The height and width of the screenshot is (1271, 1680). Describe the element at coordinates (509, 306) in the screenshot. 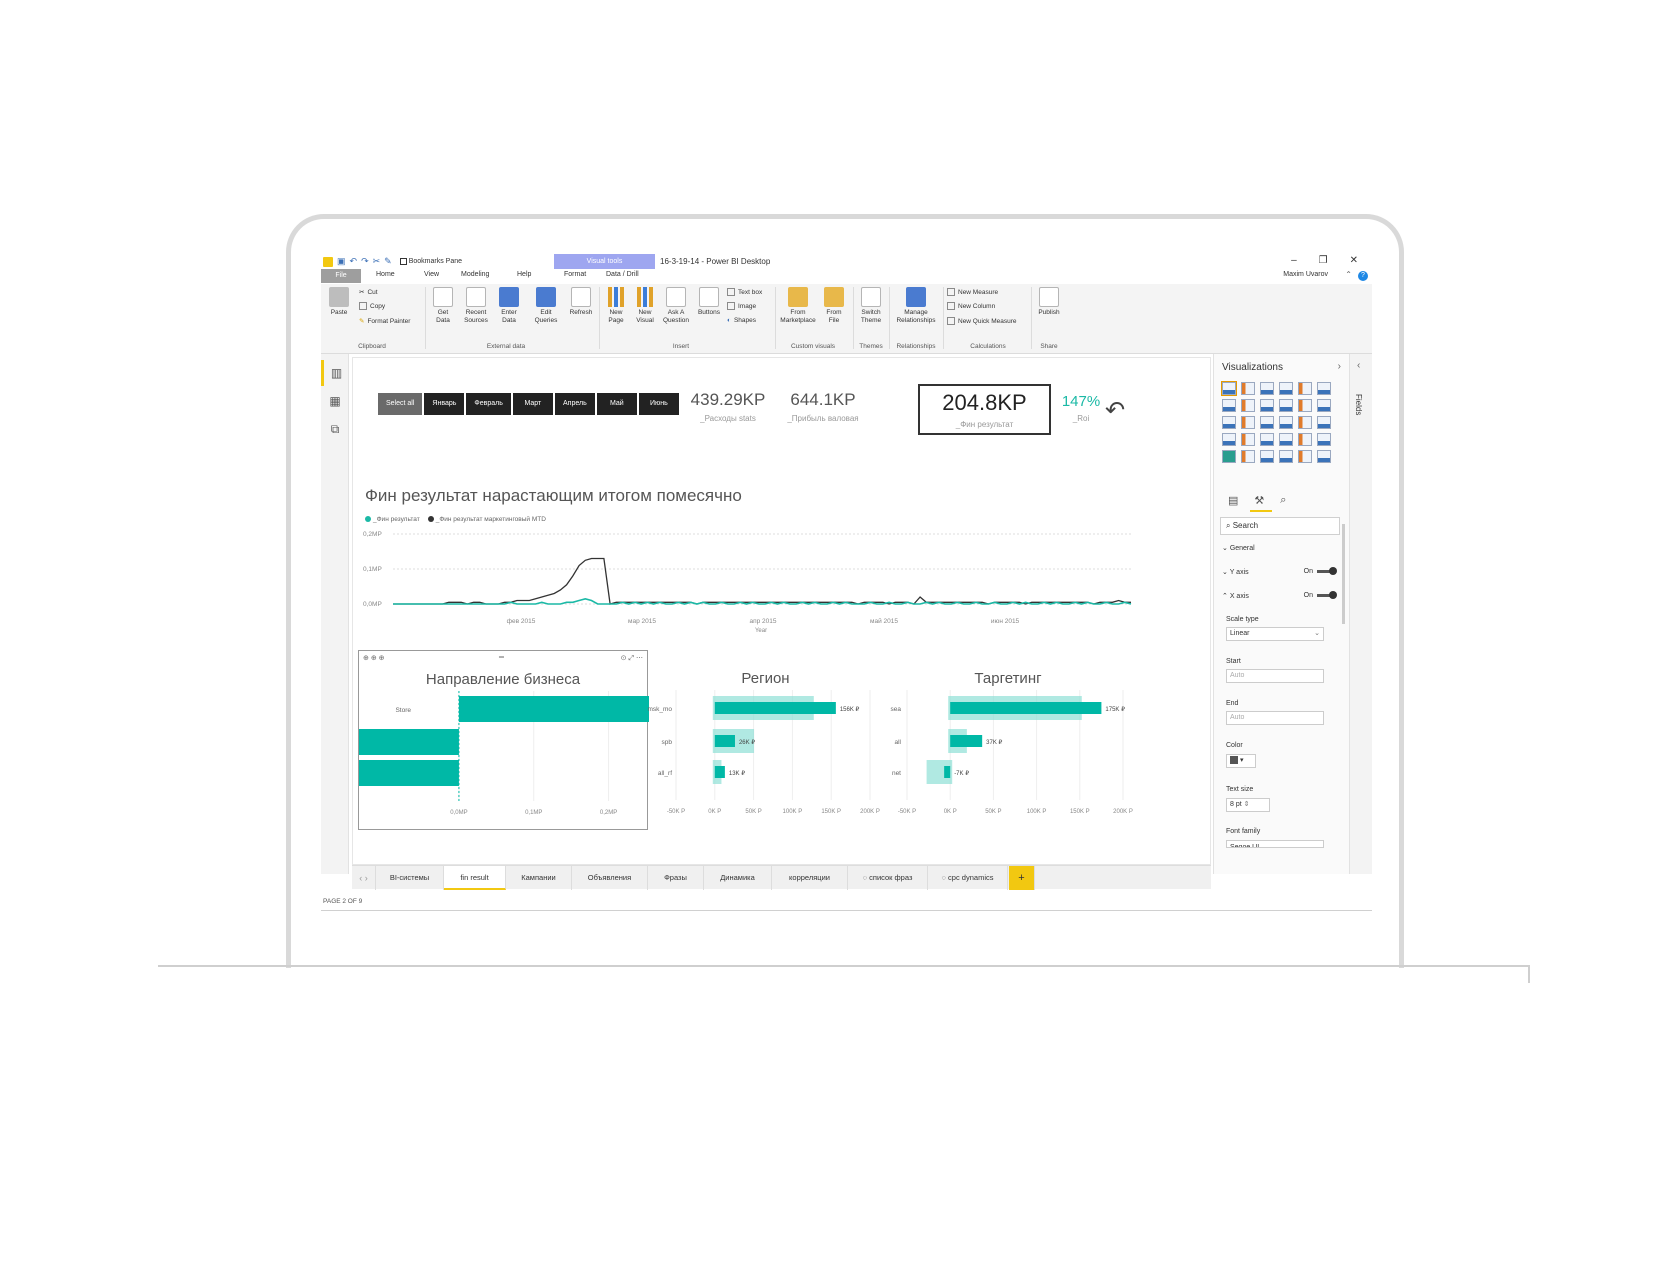

I see `enter-data-button: Enter Data` at that location.